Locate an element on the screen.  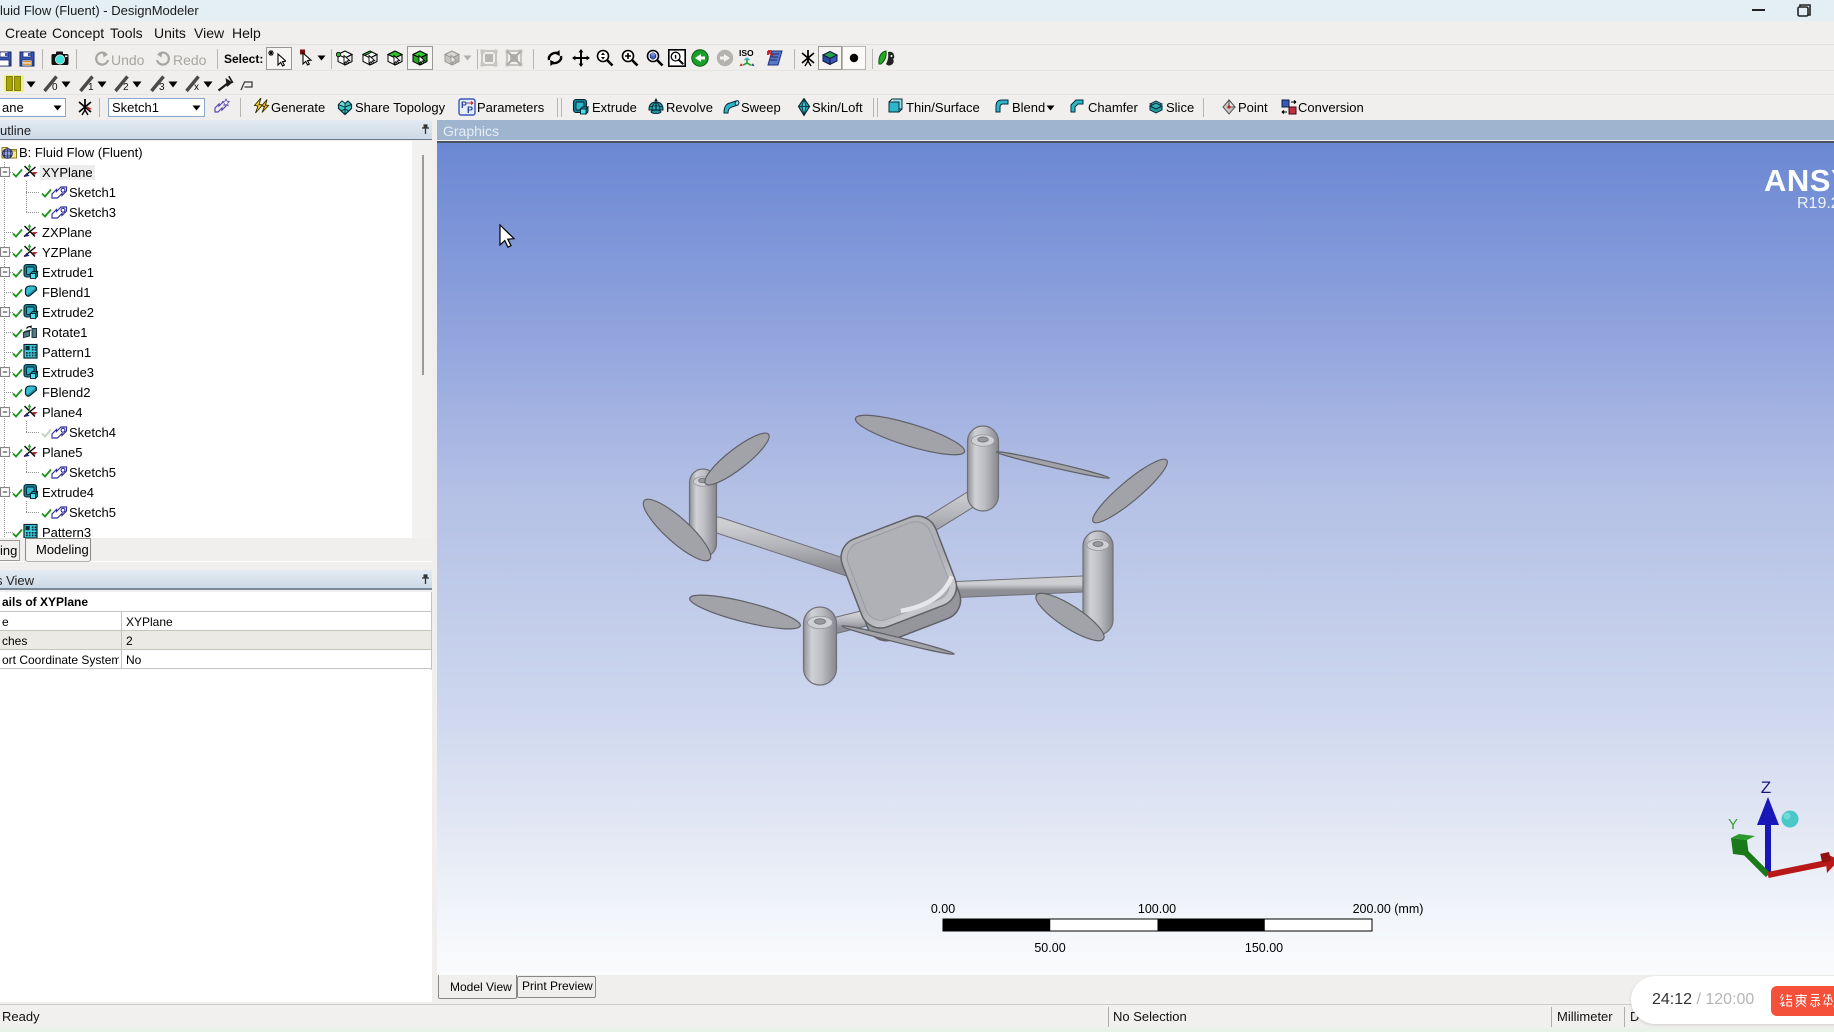
svg-text: 50.00 is located at coordinates (1049, 948).